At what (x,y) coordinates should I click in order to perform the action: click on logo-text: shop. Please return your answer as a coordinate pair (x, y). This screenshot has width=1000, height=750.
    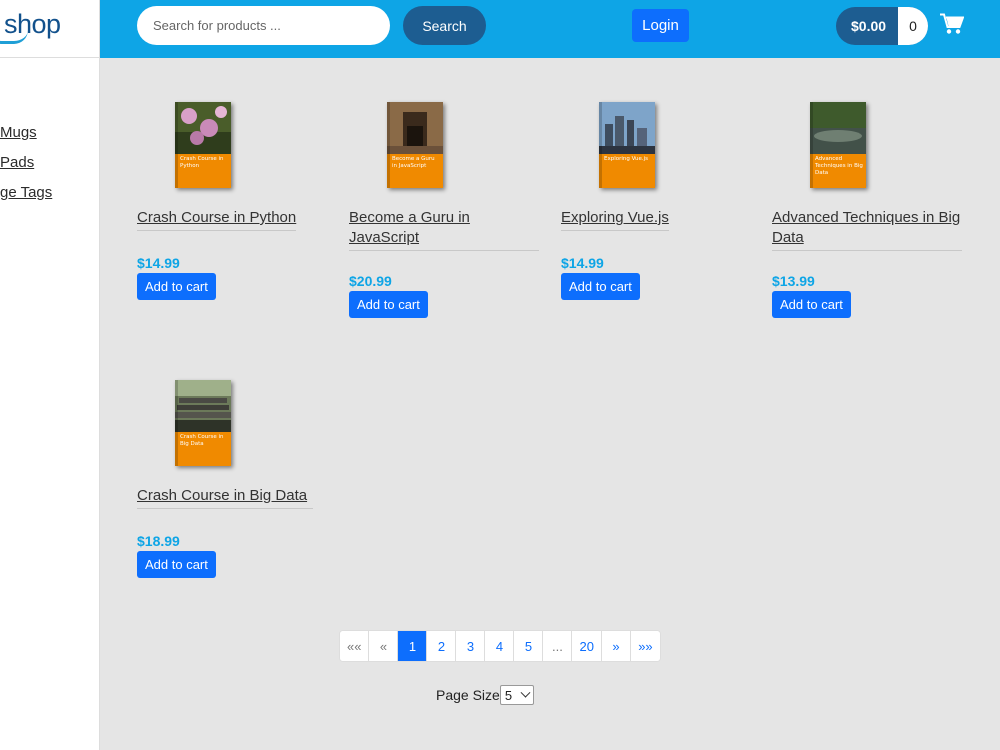
    Looking at the image, I should click on (32, 23).